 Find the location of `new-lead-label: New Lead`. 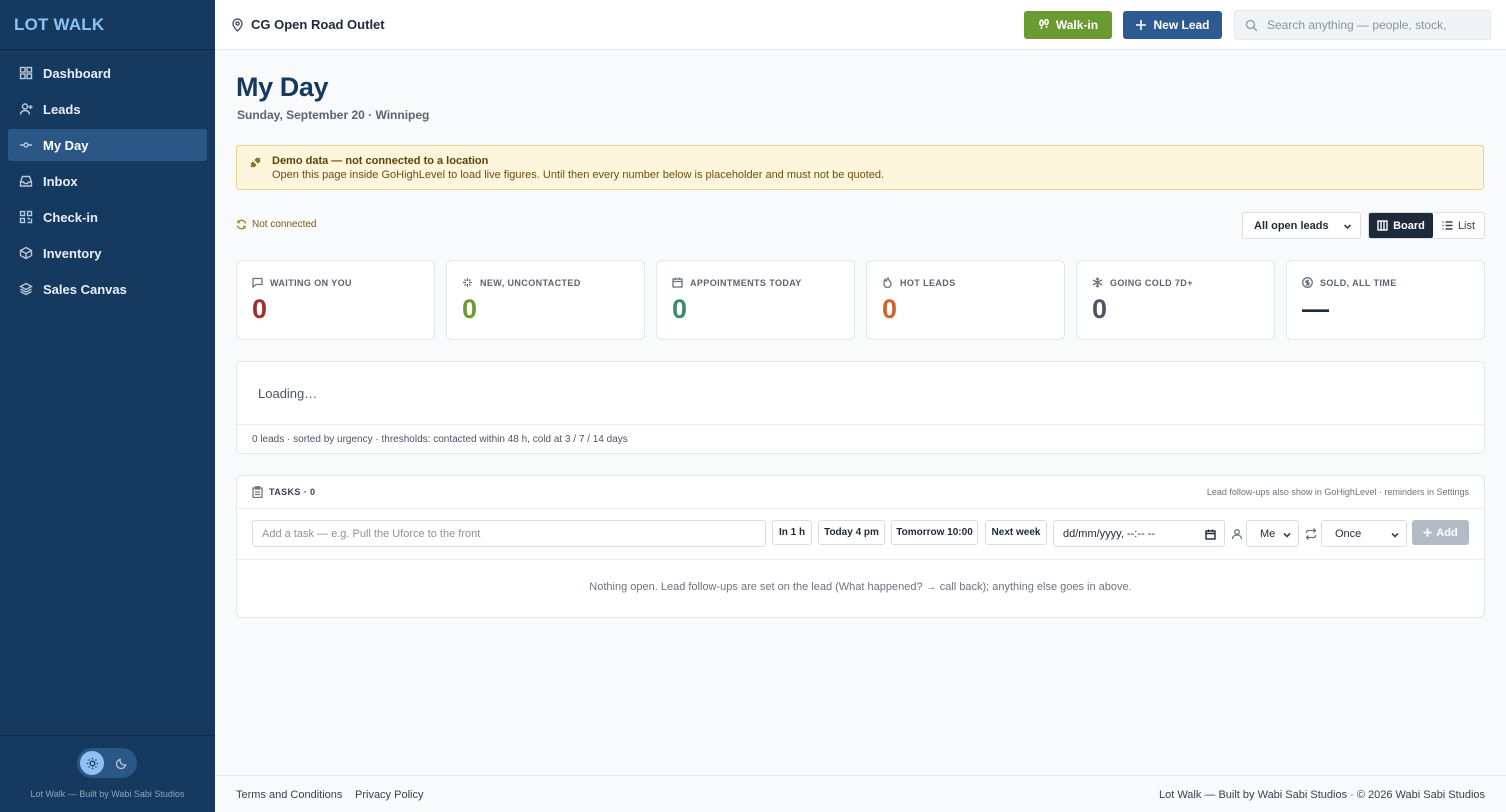

new-lead-label: New Lead is located at coordinates (1181, 25).